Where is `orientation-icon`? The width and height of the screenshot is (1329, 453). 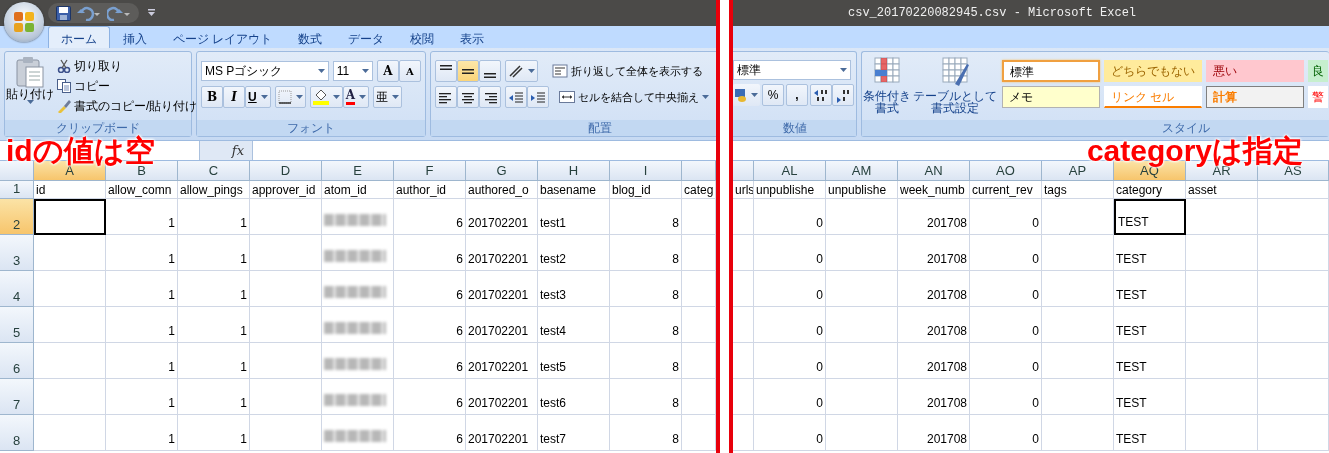 orientation-icon is located at coordinates (516, 71).